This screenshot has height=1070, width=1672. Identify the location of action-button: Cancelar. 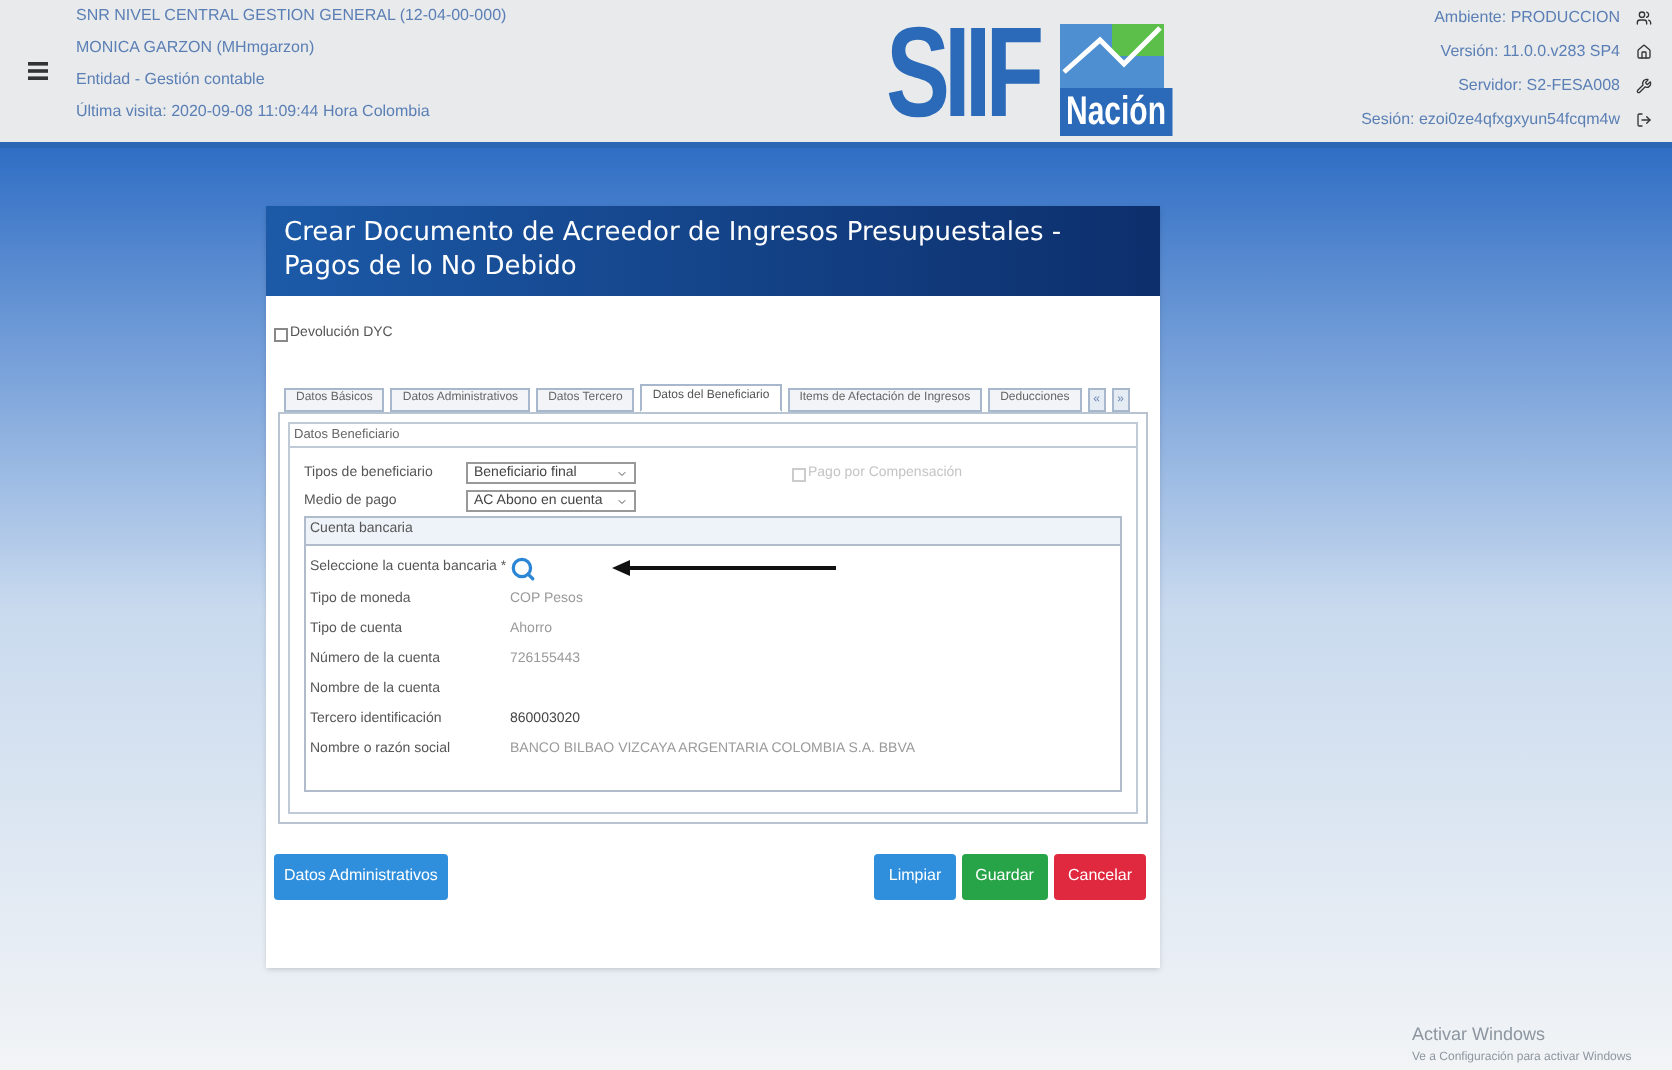
(1099, 876).